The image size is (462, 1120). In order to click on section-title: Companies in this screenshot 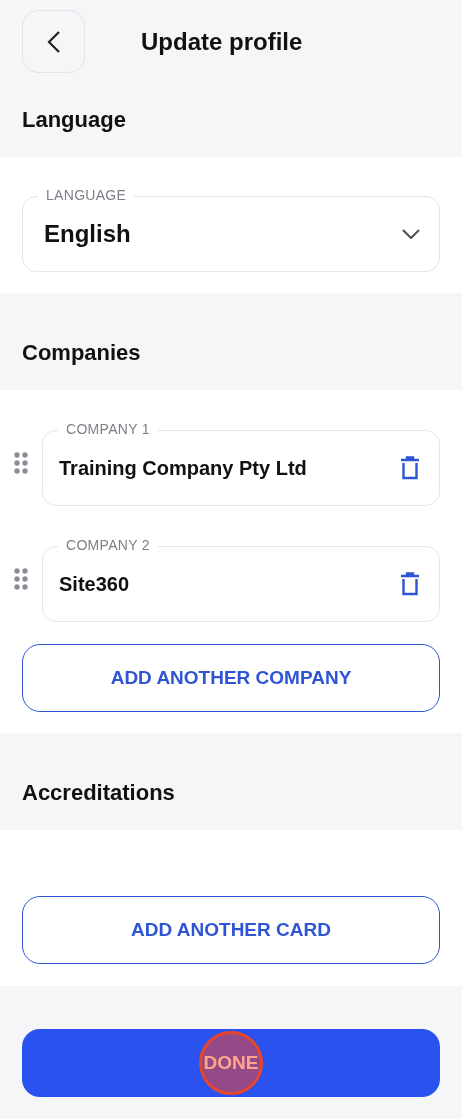, I will do `click(81, 353)`.